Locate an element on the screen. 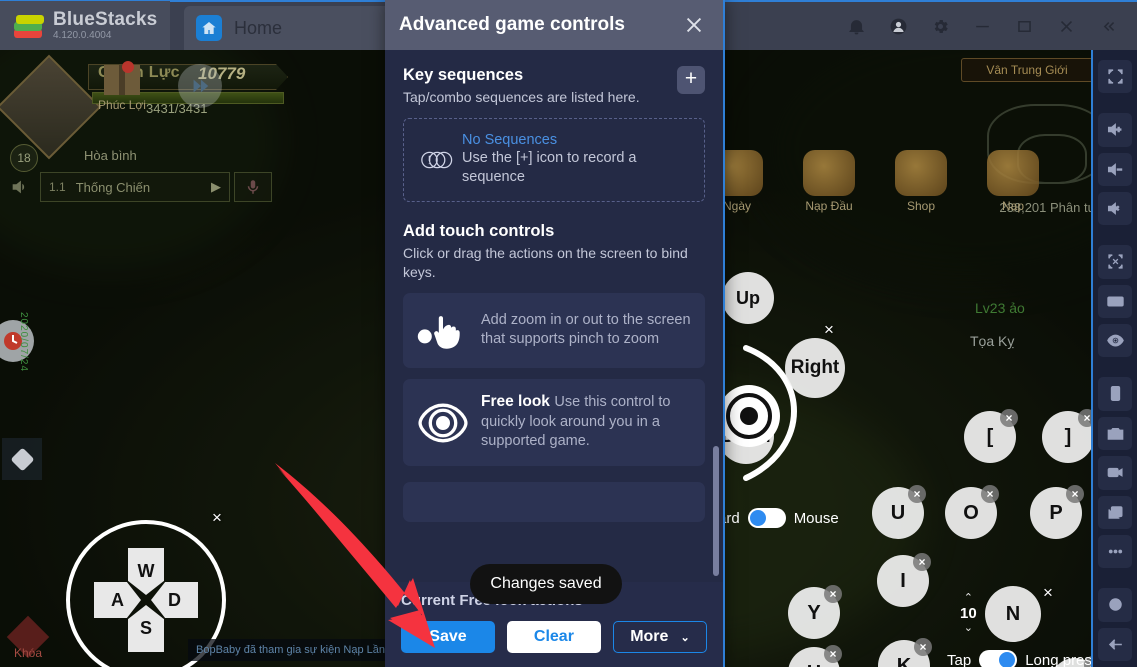 The height and width of the screenshot is (667, 1137). key-sequences-subtitle: Tap/combo sequences are listed here. is located at coordinates (521, 97).